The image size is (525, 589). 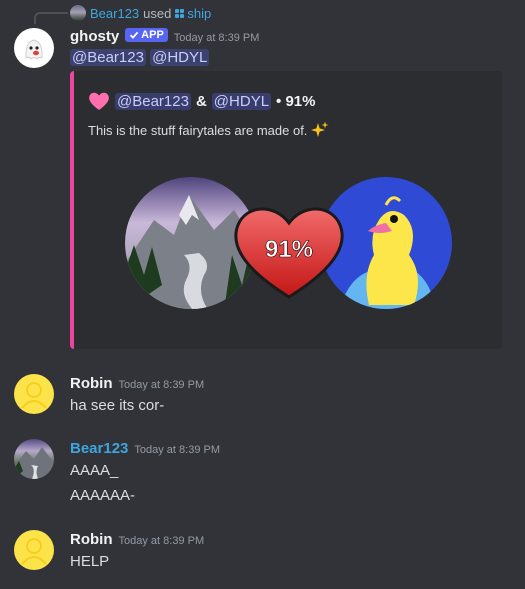 What do you see at coordinates (320, 129) in the screenshot?
I see `sparkles-icon` at bounding box center [320, 129].